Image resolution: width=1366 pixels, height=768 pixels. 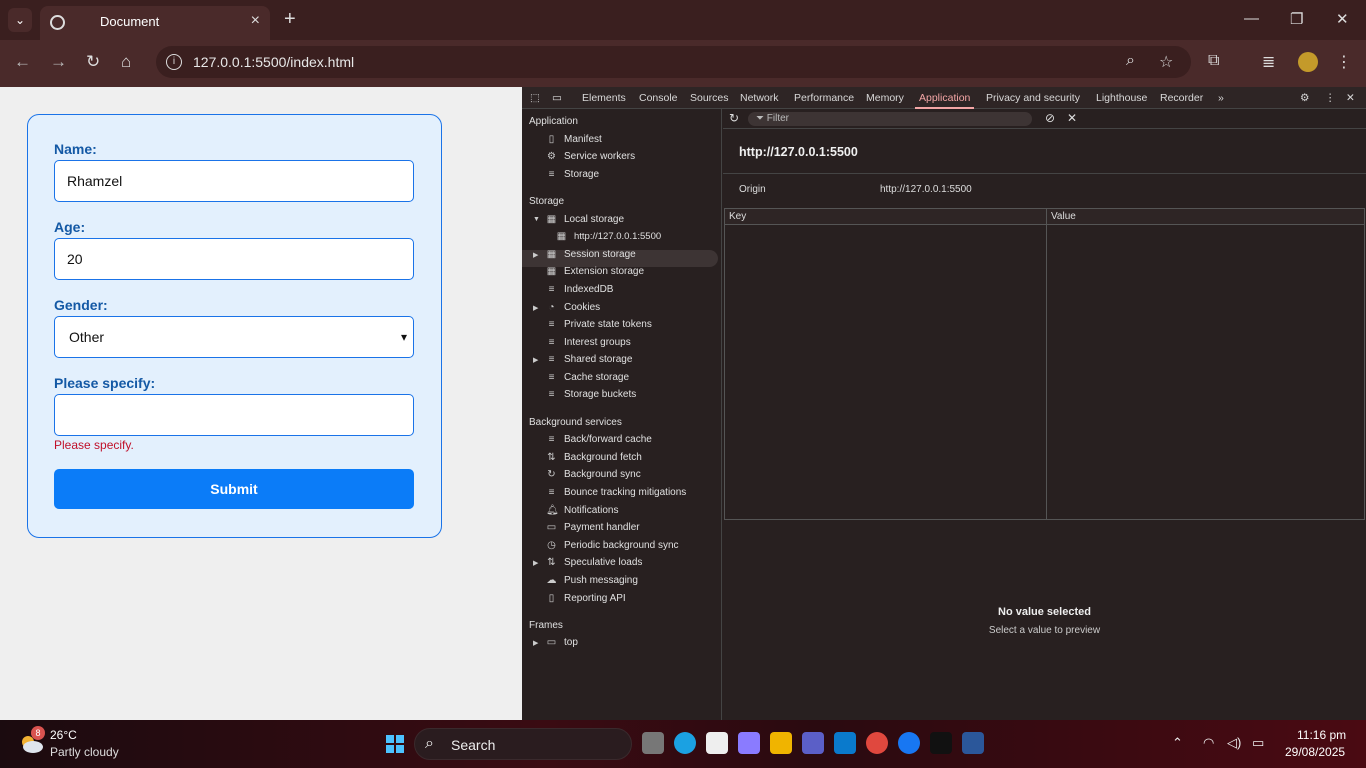 What do you see at coordinates (1321, 735) in the screenshot?
I see `clock-time: 11:16 pm` at bounding box center [1321, 735].